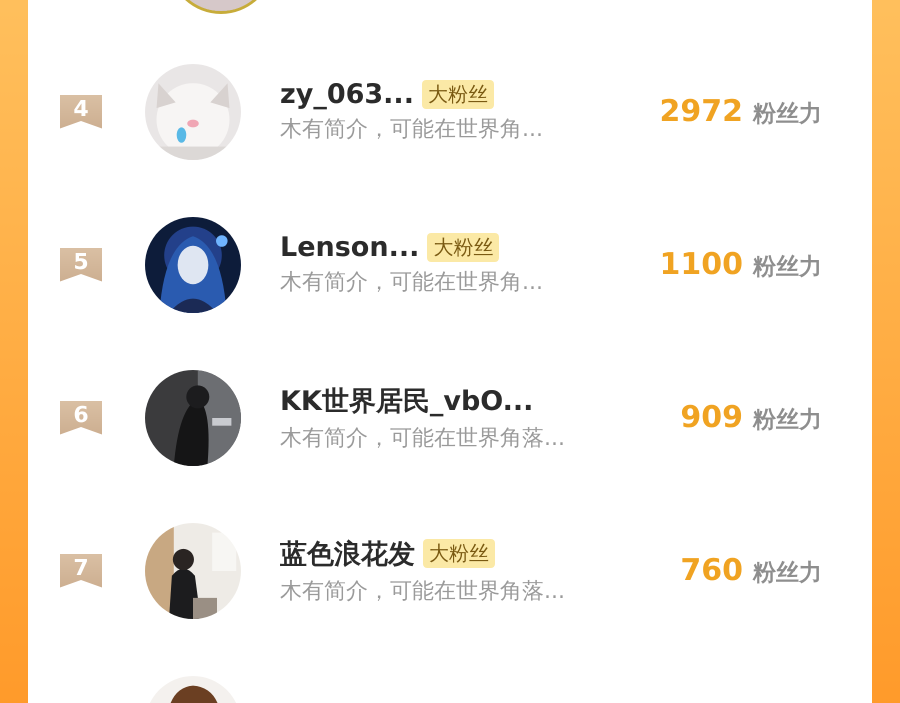  I want to click on fan-score: 760, so click(711, 570).